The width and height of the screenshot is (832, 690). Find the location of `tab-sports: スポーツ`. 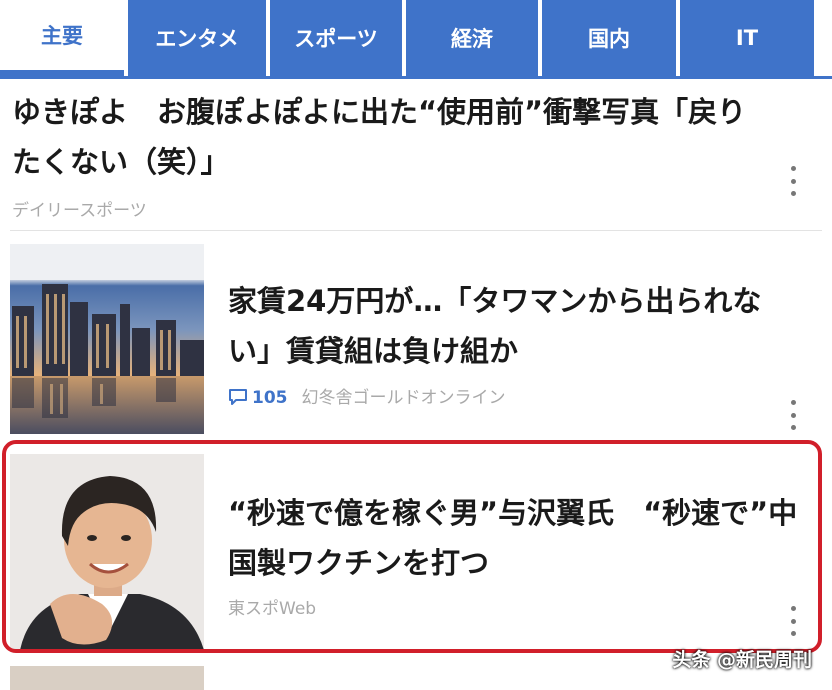

tab-sports: スポーツ is located at coordinates (336, 38).